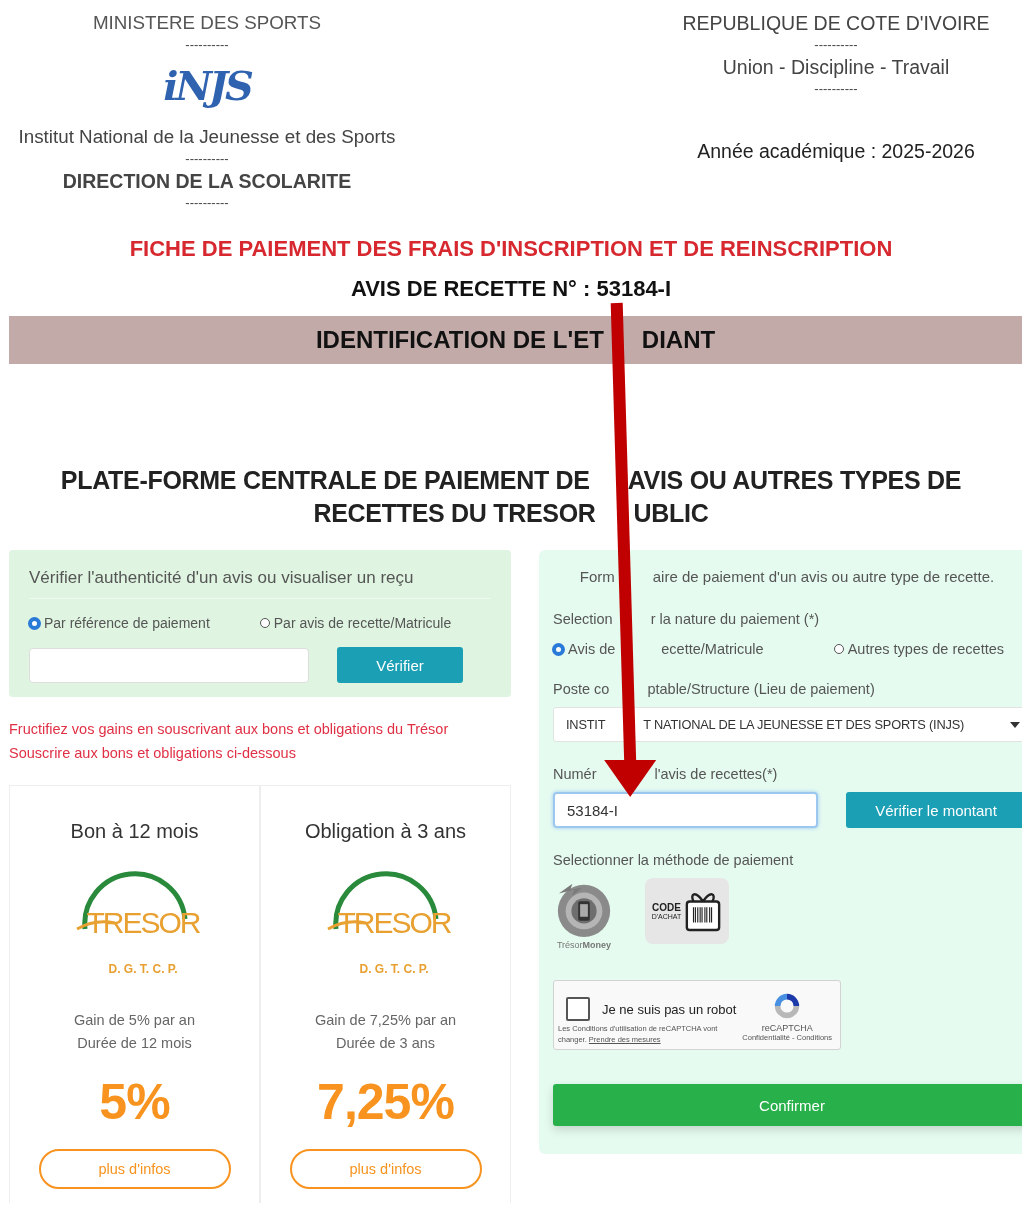 The width and height of the screenshot is (1022, 1218). I want to click on field-label: Selection, so click(583, 619).